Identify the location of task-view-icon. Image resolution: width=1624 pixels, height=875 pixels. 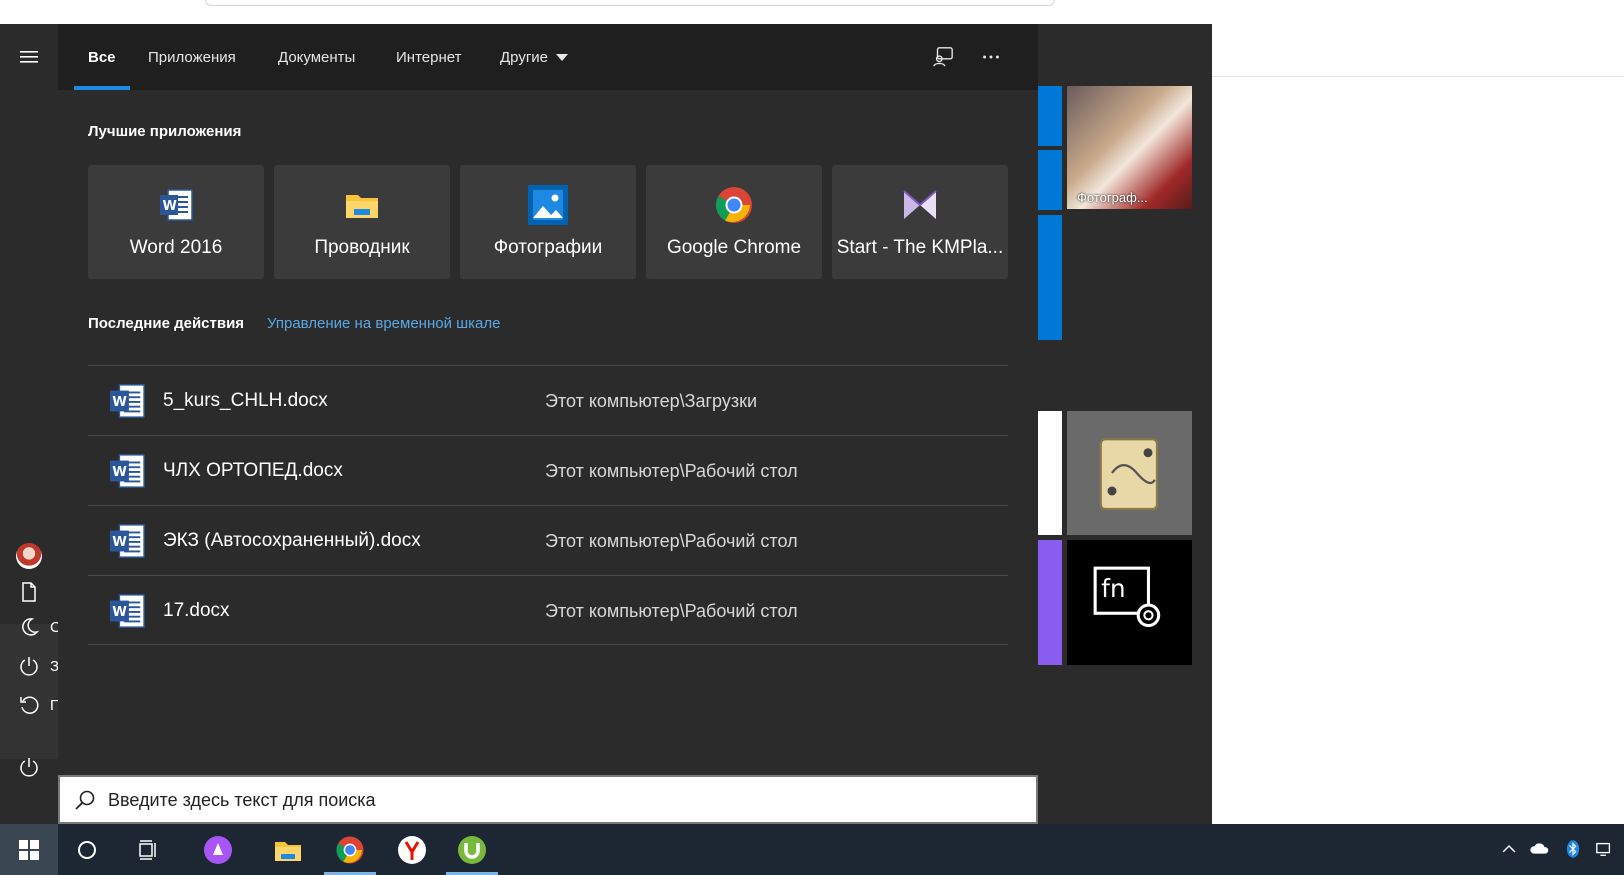
(147, 849).